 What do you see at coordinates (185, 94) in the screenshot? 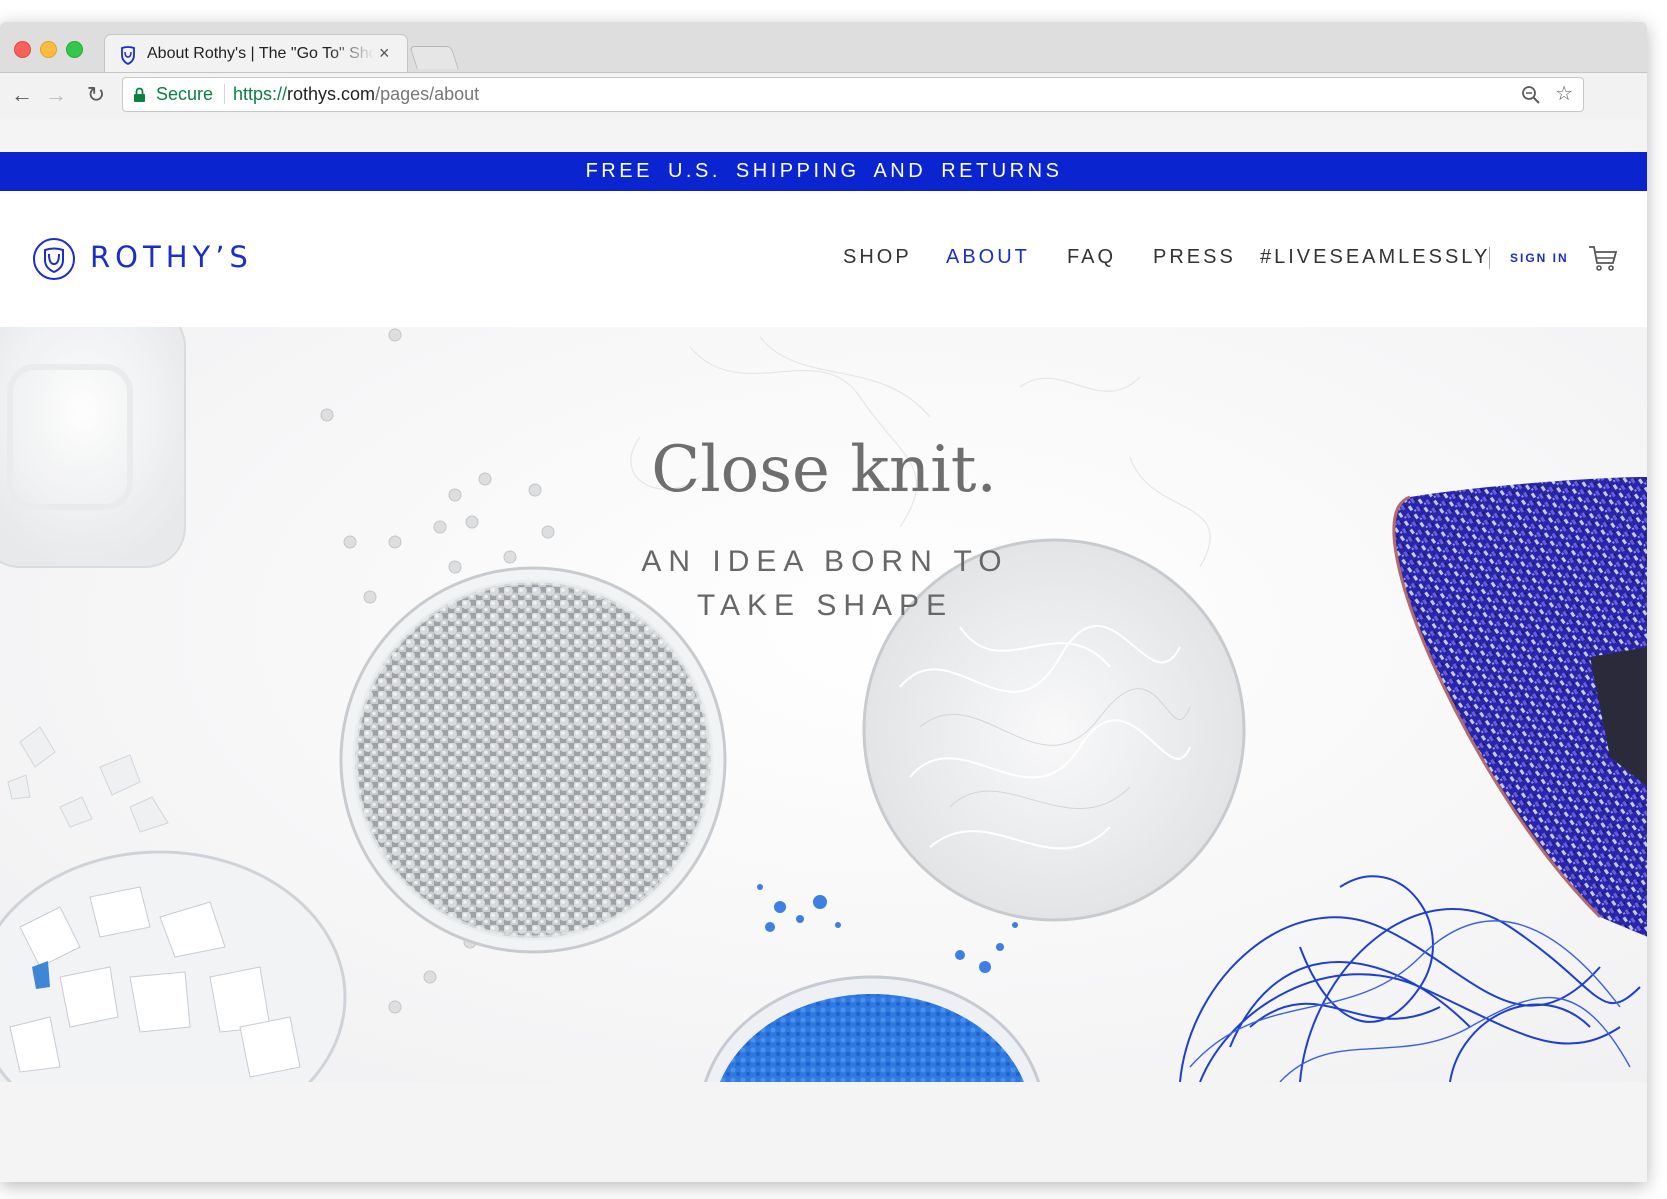
I see `security-label: Secure` at bounding box center [185, 94].